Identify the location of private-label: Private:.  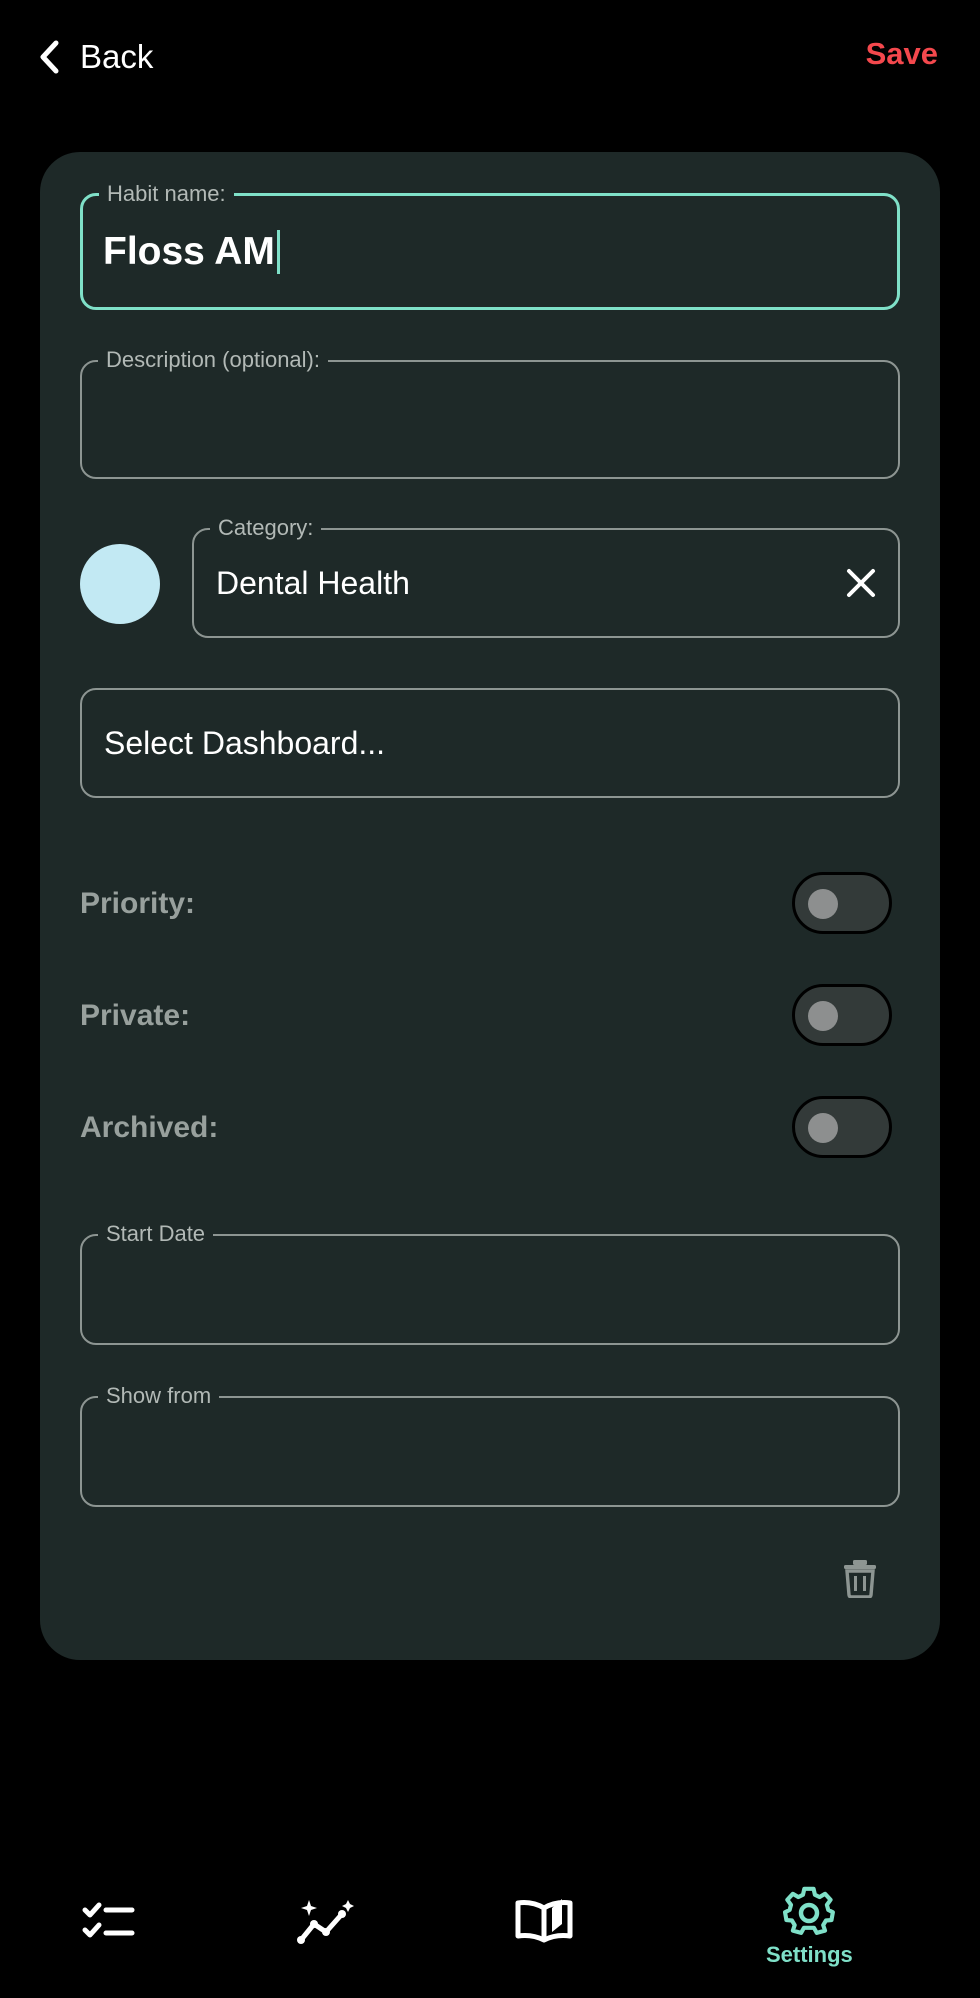
(135, 1015).